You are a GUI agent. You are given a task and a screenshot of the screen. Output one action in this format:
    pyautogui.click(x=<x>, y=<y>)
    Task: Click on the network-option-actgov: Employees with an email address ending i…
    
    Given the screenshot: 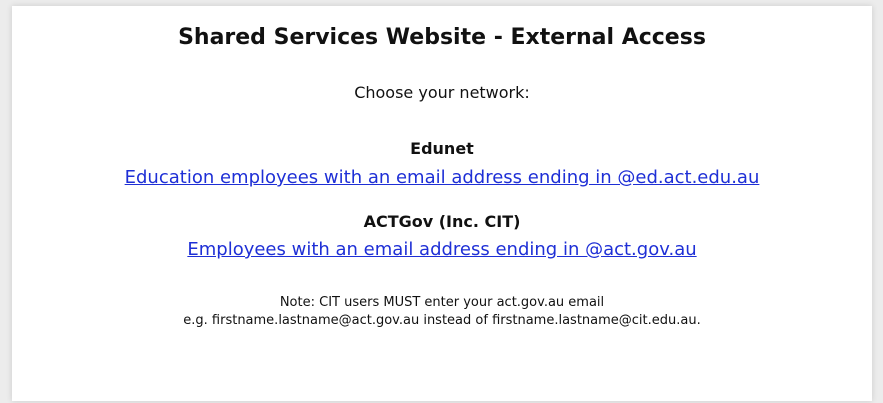 What is the action you would take?
    pyautogui.click(x=442, y=249)
    